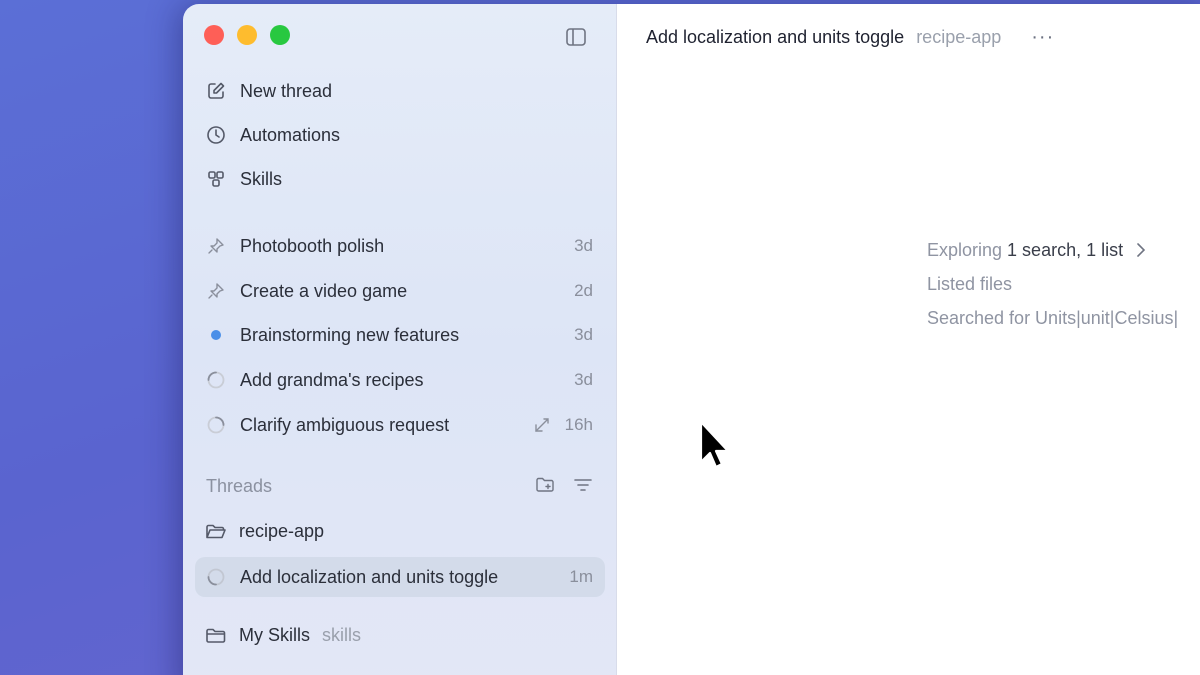  I want to click on pinned-thread-photobooth: Photobooth polish 3d, so click(400, 246).